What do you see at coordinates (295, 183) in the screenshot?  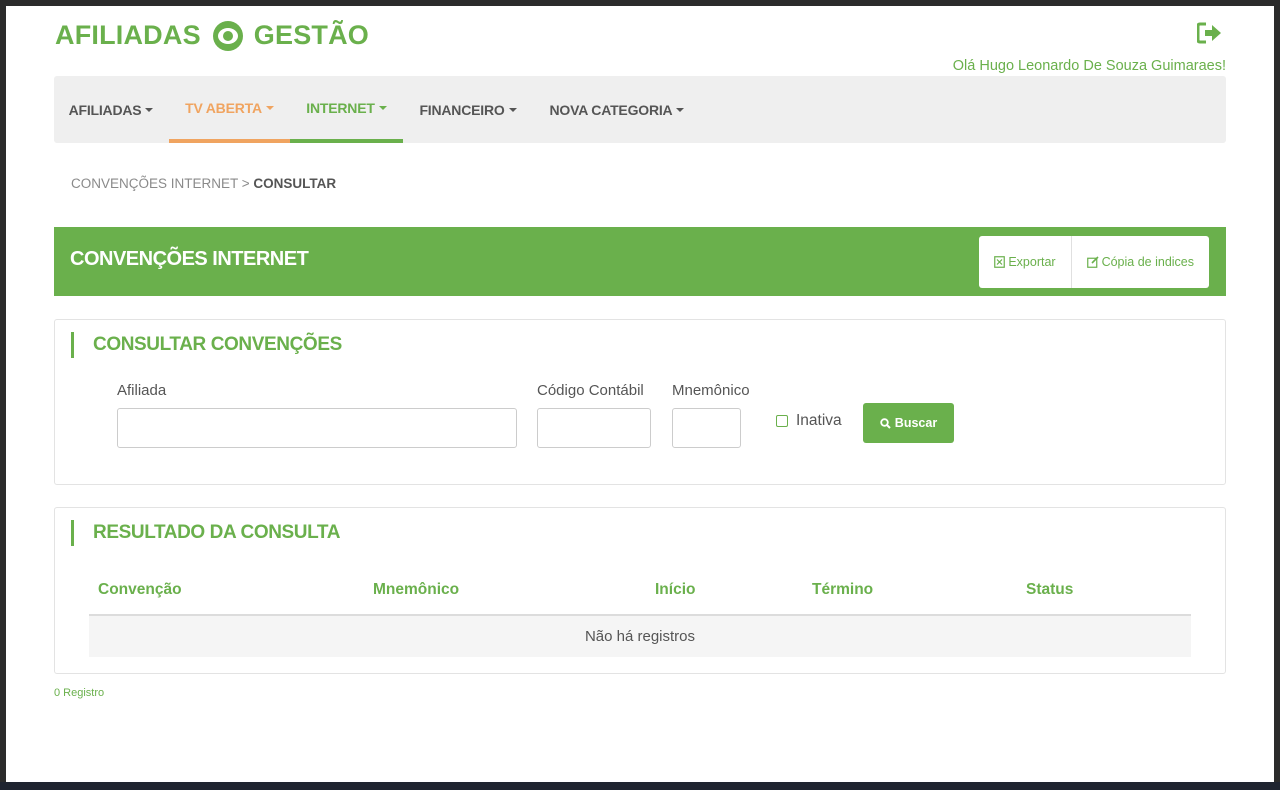 I see `breadcrumb-current: CONSULTAR` at bounding box center [295, 183].